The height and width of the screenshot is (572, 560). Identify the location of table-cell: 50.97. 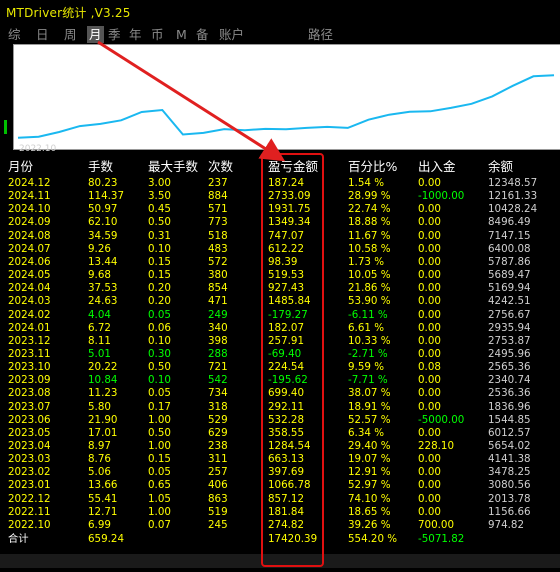
(103, 209).